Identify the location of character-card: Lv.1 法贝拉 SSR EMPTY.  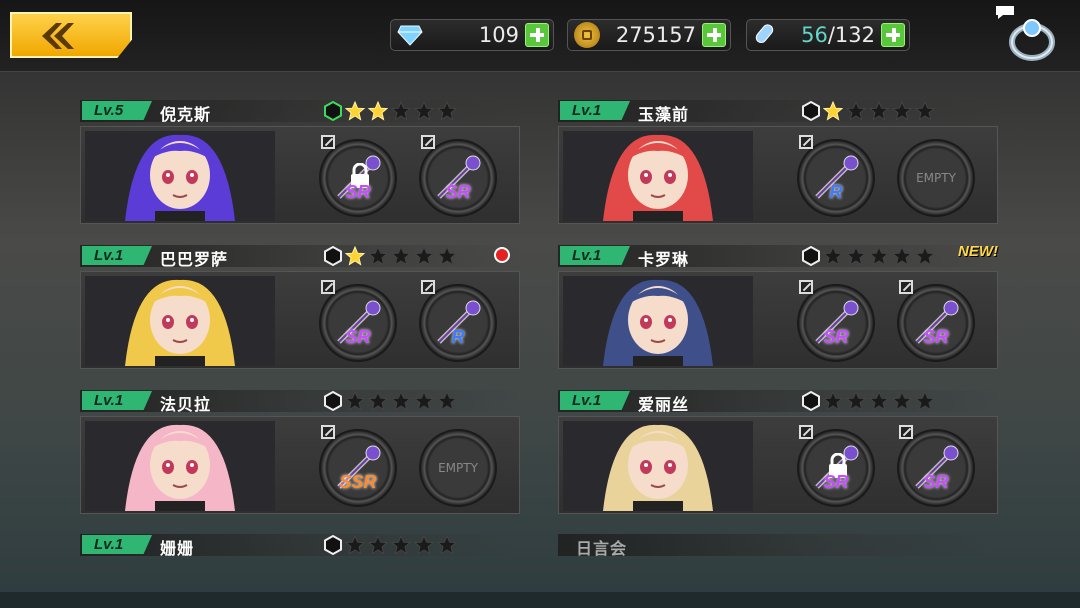
(300, 452).